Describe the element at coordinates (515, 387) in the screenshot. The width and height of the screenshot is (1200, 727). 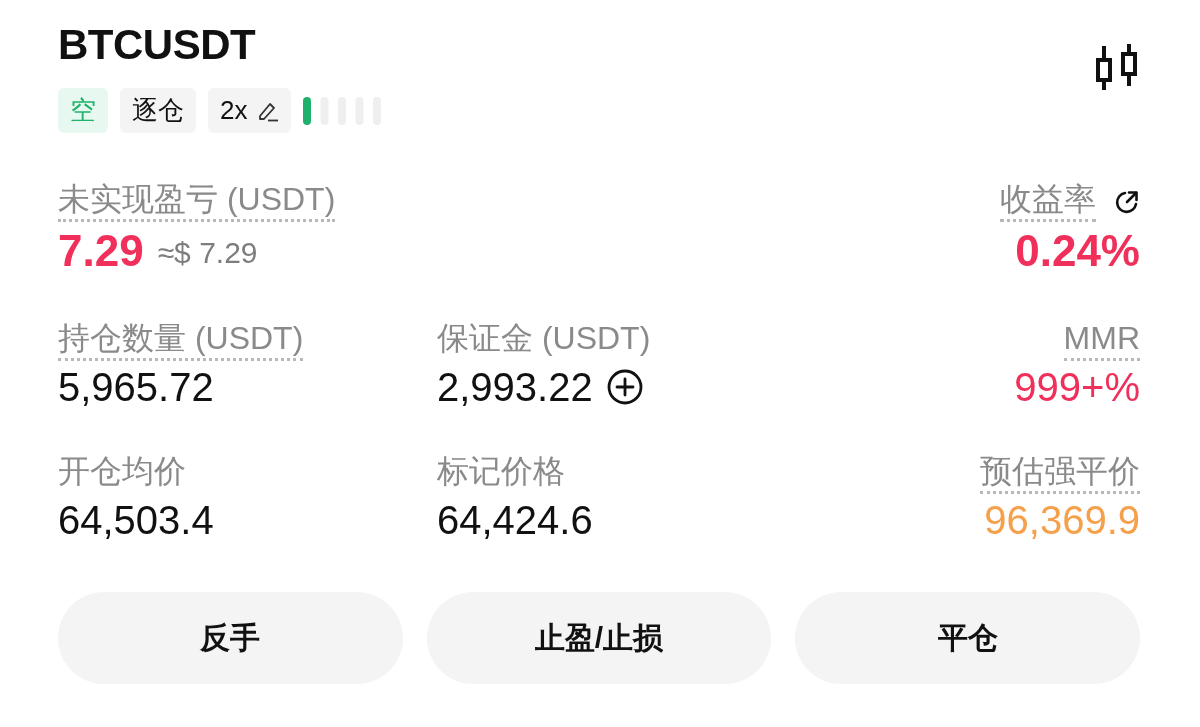
I see `metric-value: 2,993.22` at that location.